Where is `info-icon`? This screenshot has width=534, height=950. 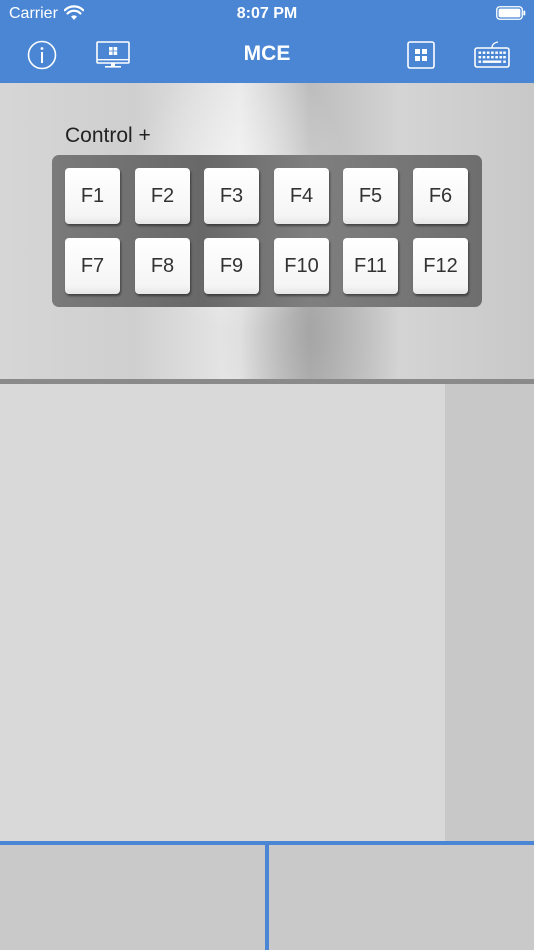 info-icon is located at coordinates (42, 55).